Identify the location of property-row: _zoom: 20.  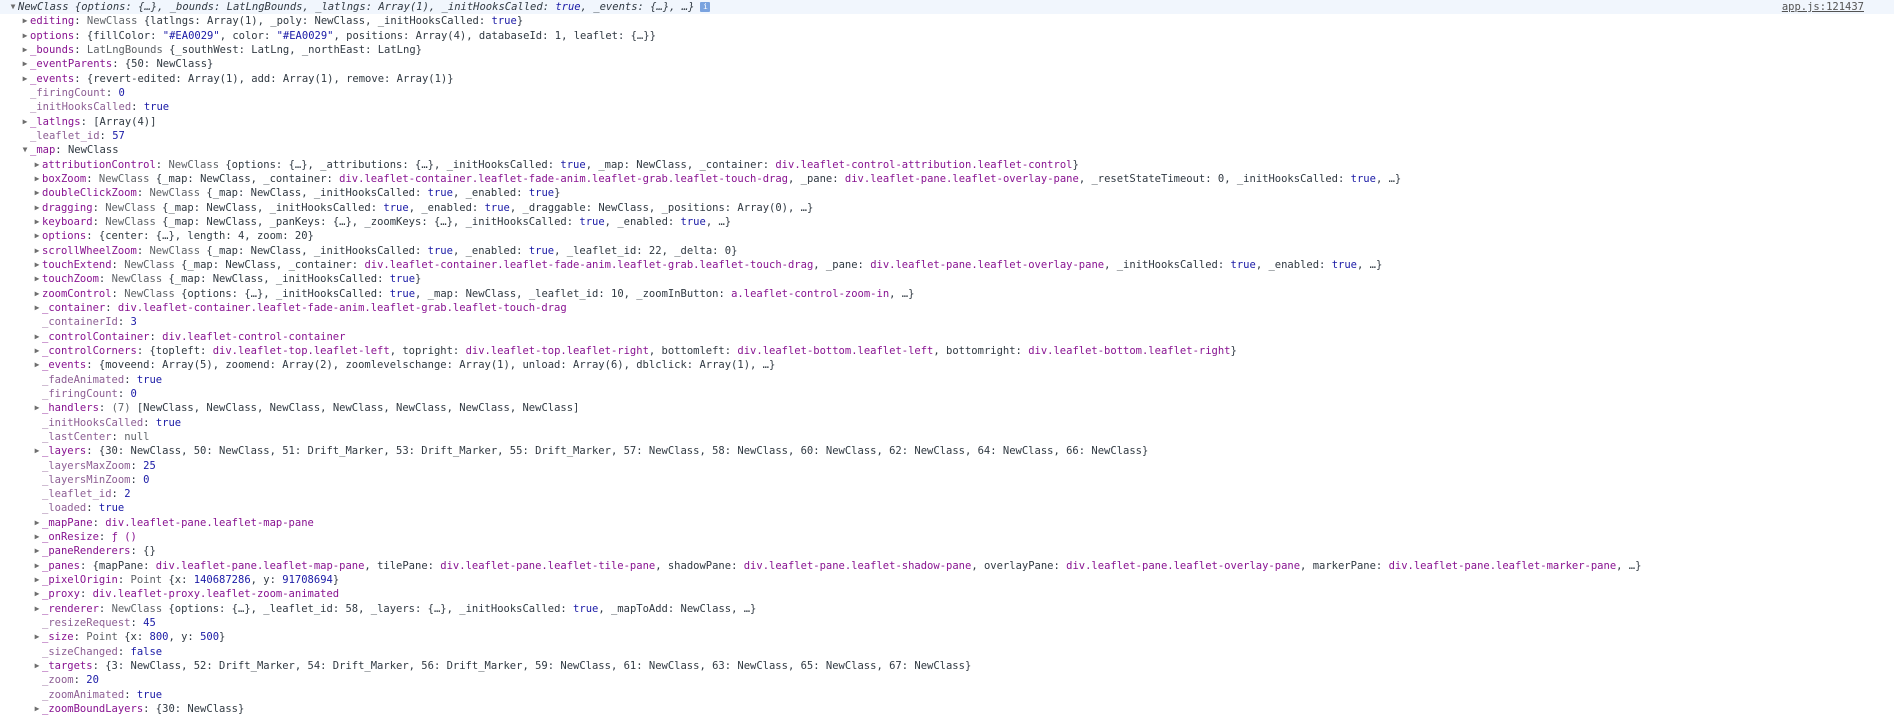
(947, 680).